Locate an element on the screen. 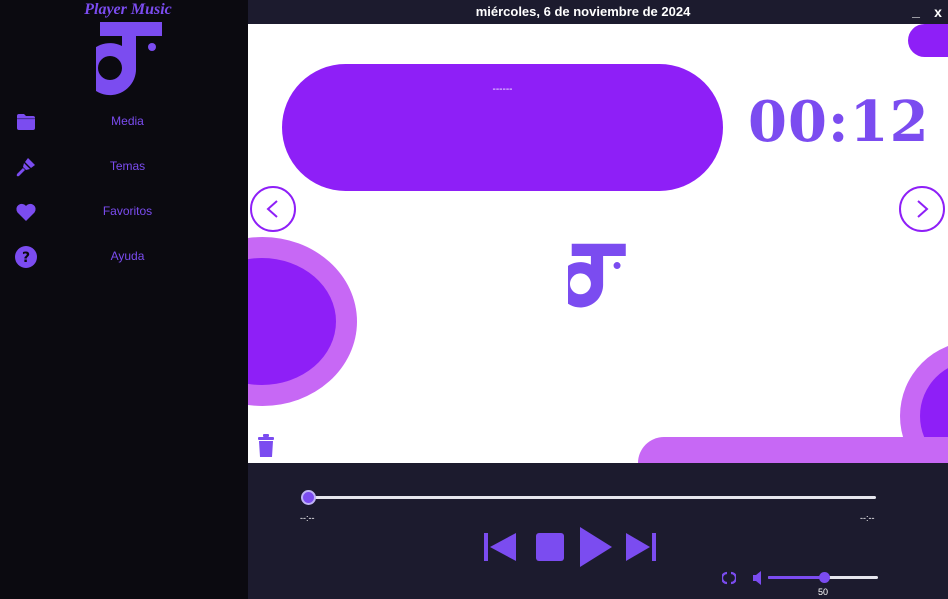 This screenshot has width=948, height=599. paint-brush-icon is located at coordinates (25, 167).